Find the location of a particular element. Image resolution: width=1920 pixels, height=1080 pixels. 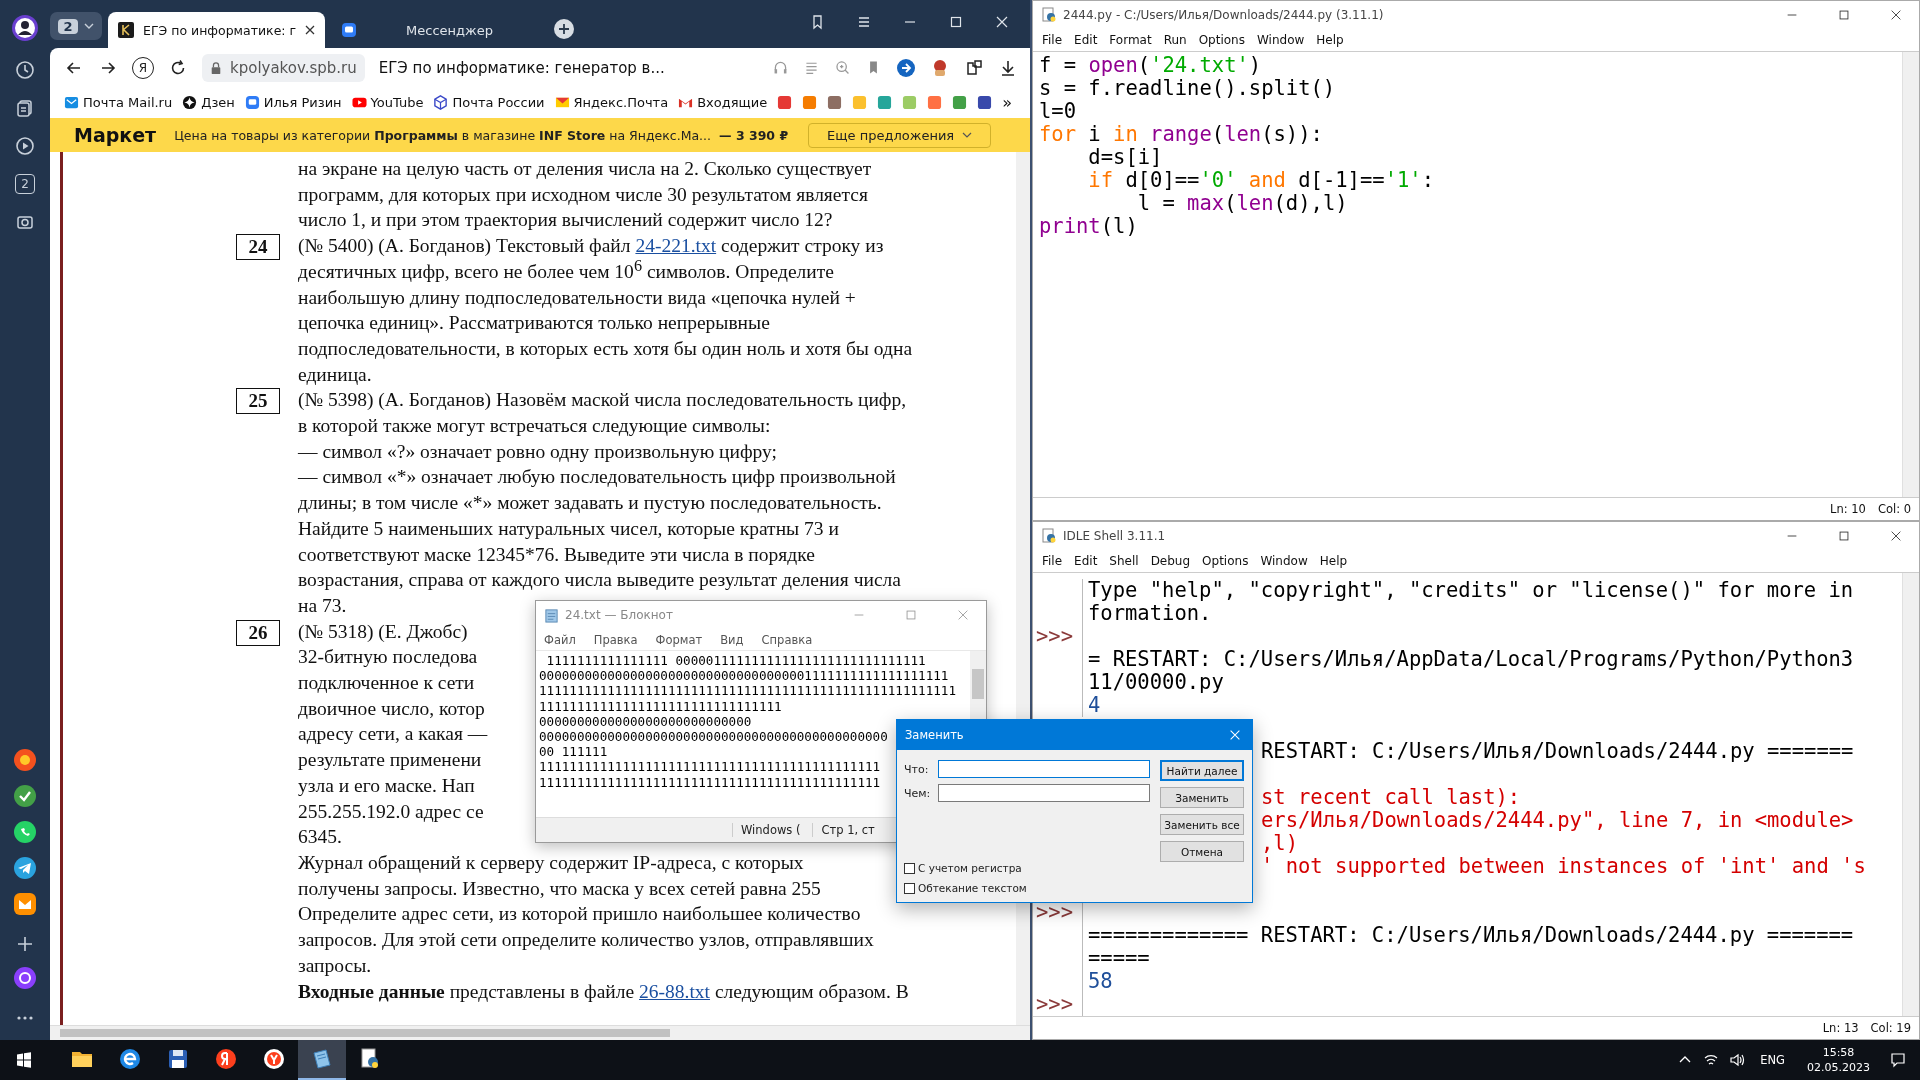

python-file-icon is located at coordinates (1049, 536).